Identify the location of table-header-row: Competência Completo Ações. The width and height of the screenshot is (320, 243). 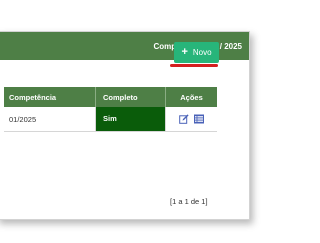
(126, 97).